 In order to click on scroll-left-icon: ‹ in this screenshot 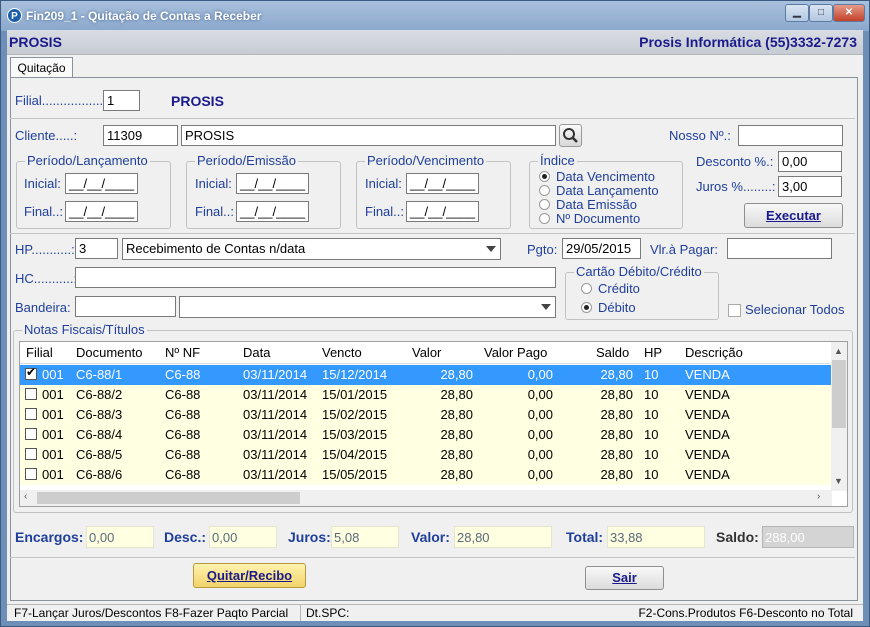, I will do `click(25, 496)`.